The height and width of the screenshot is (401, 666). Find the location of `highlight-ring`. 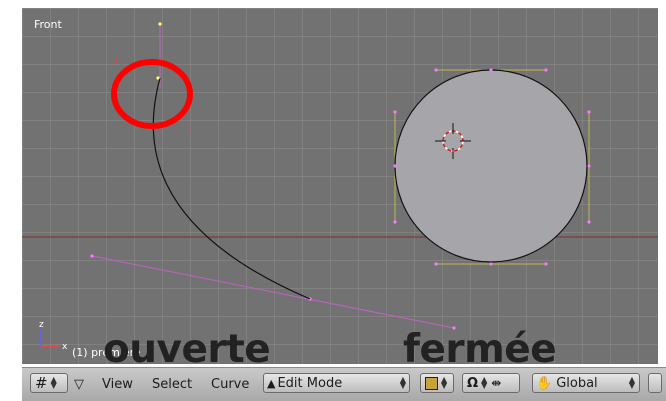

highlight-ring is located at coordinates (152, 94).